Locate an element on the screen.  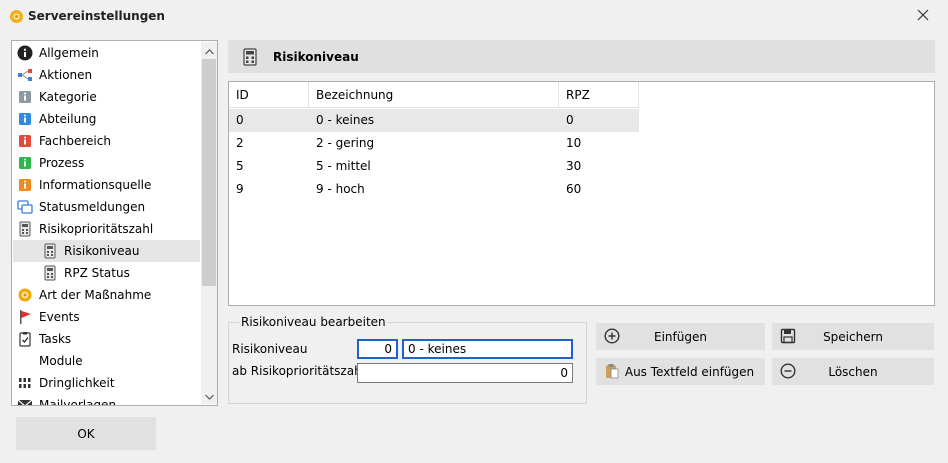
nav-item-informationsquelle: Informationsquelle is located at coordinates (106, 185).